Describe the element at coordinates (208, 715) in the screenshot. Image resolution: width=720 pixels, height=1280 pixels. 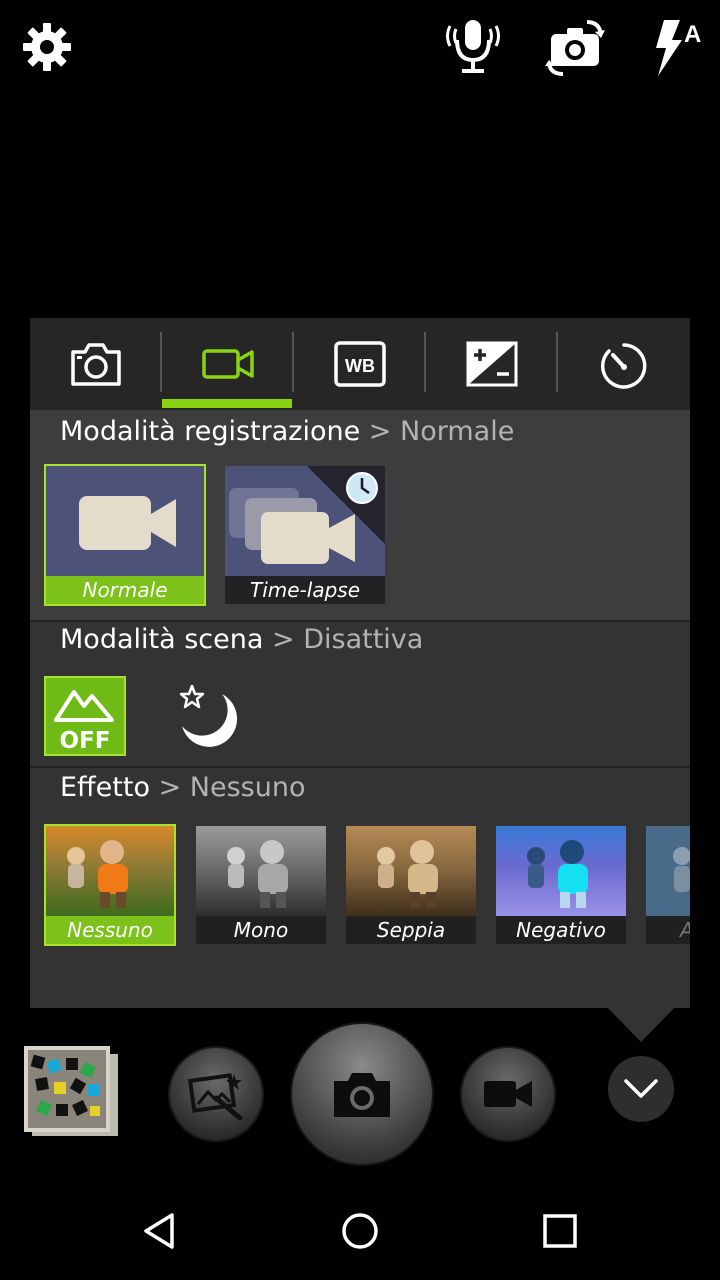
I see `night-mode-icon` at that location.